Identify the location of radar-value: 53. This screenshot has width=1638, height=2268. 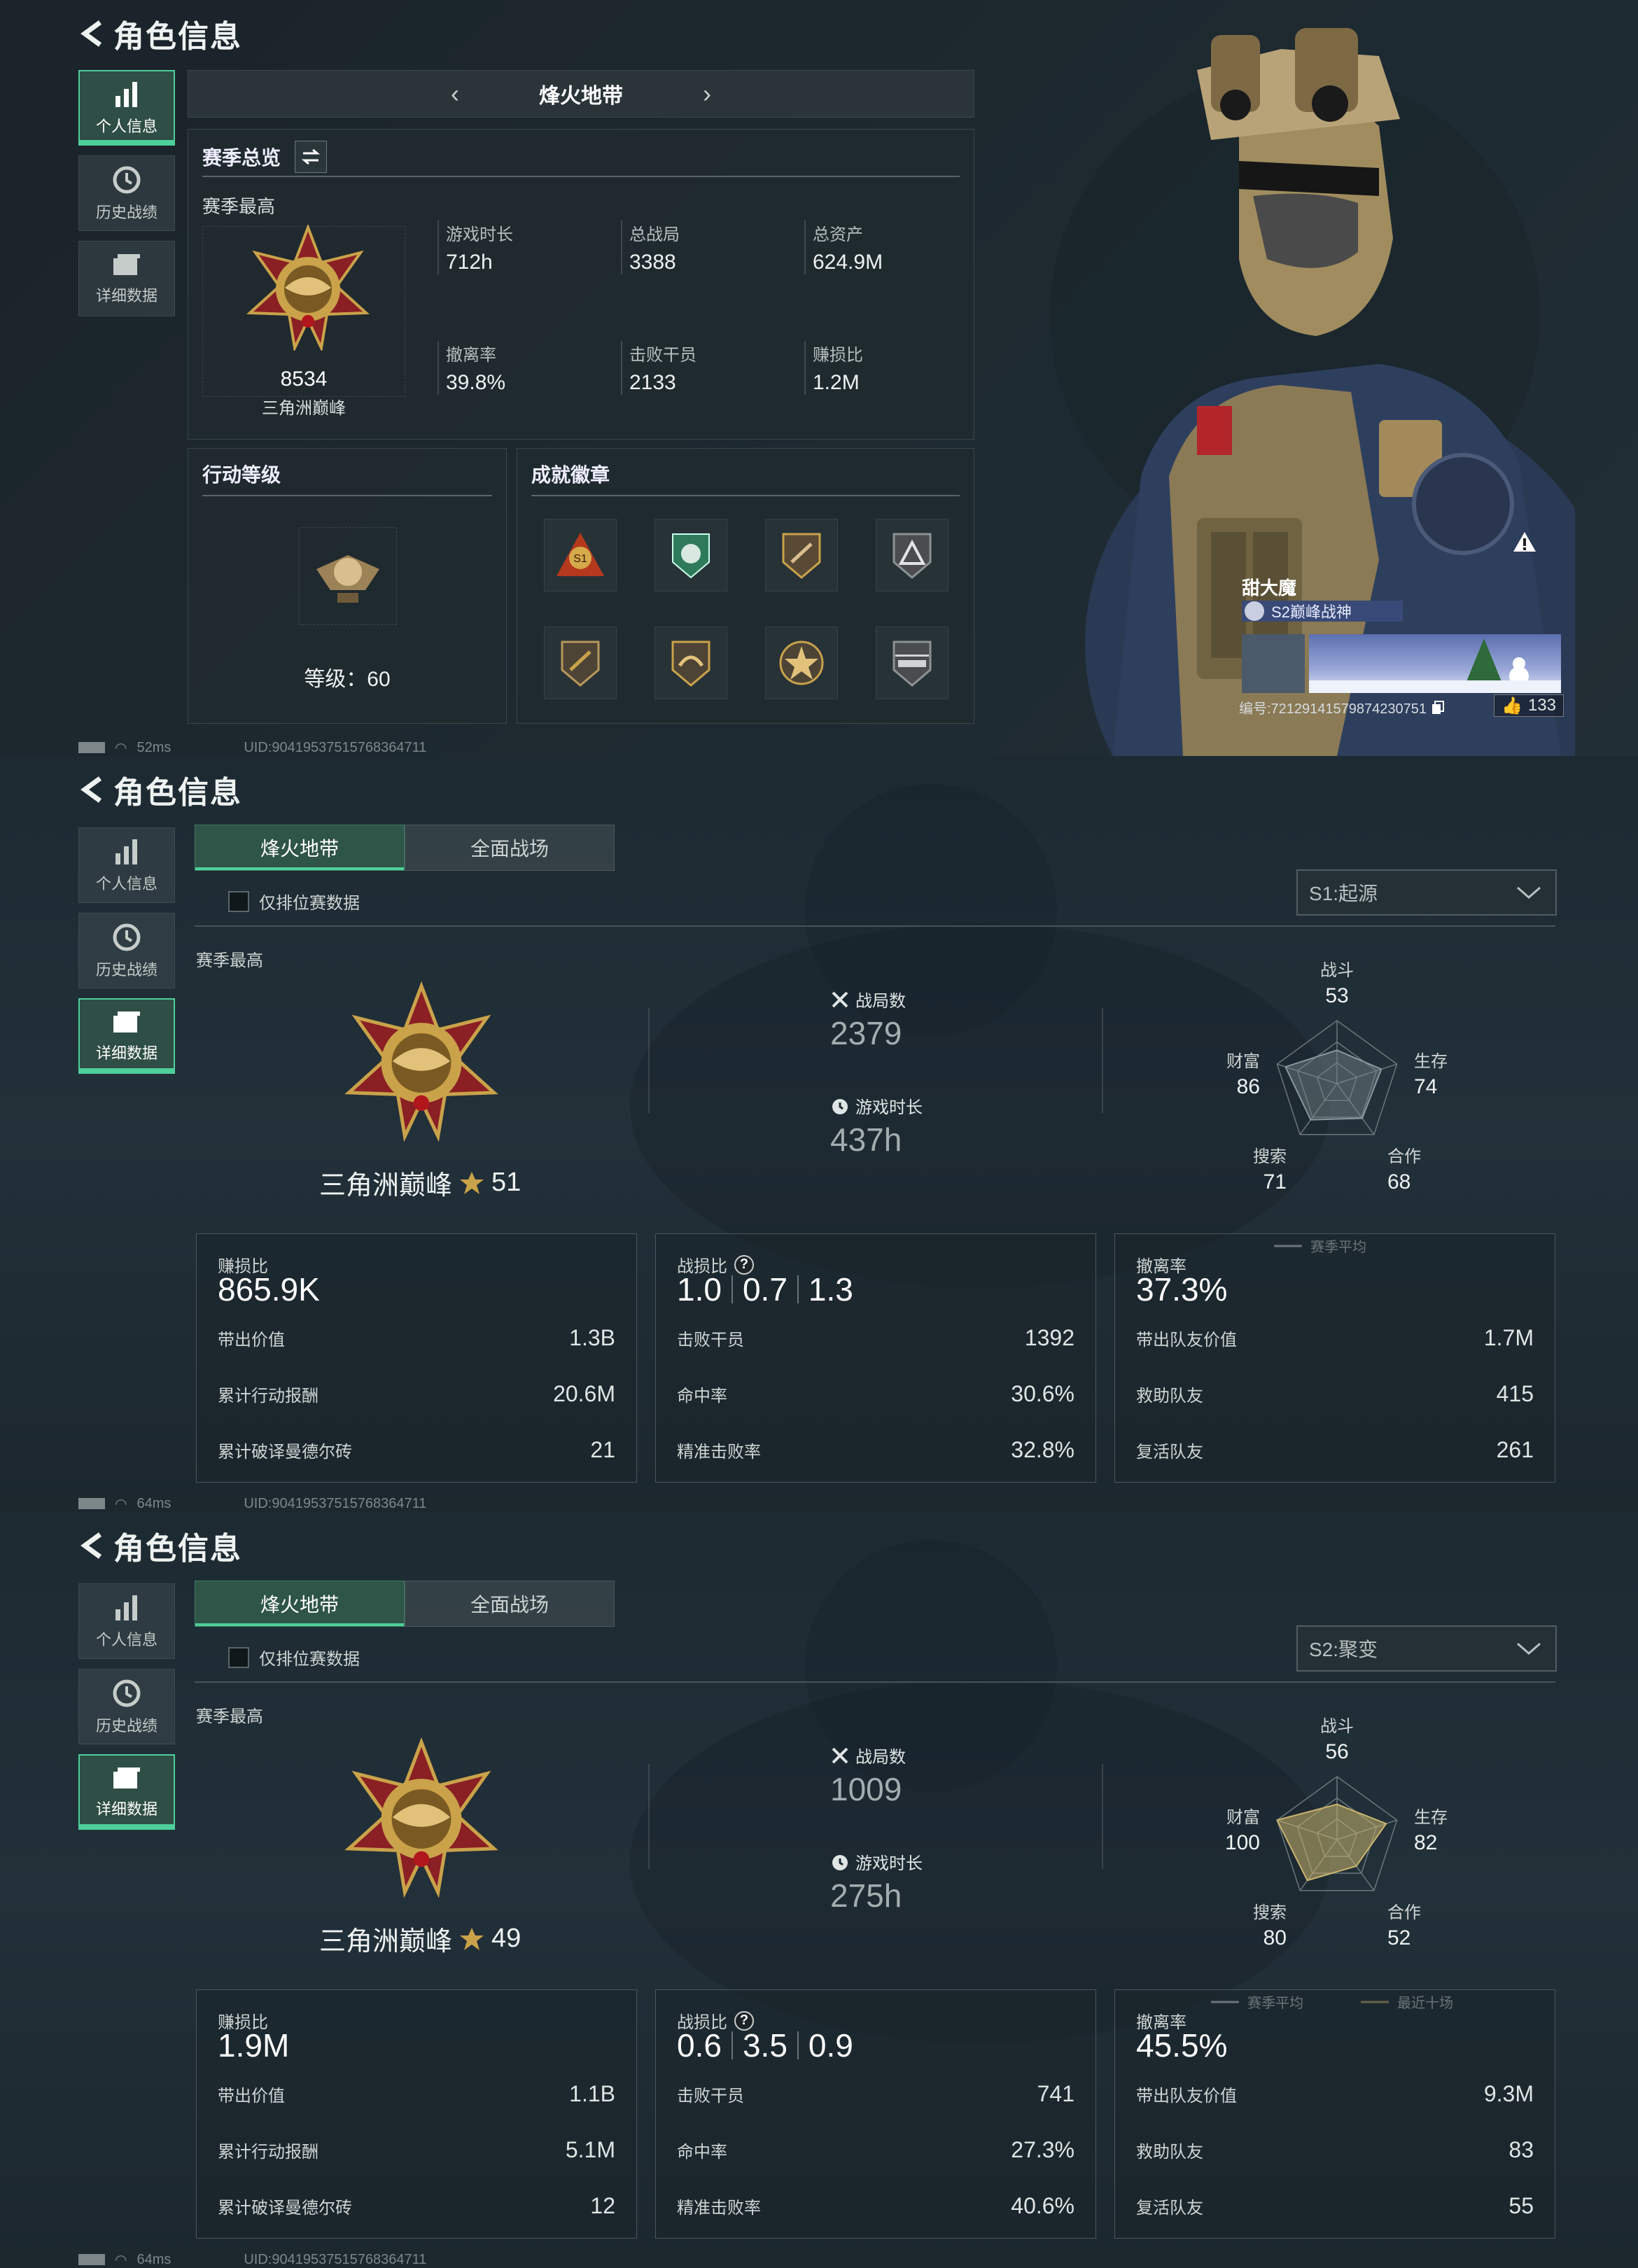
(1336, 995).